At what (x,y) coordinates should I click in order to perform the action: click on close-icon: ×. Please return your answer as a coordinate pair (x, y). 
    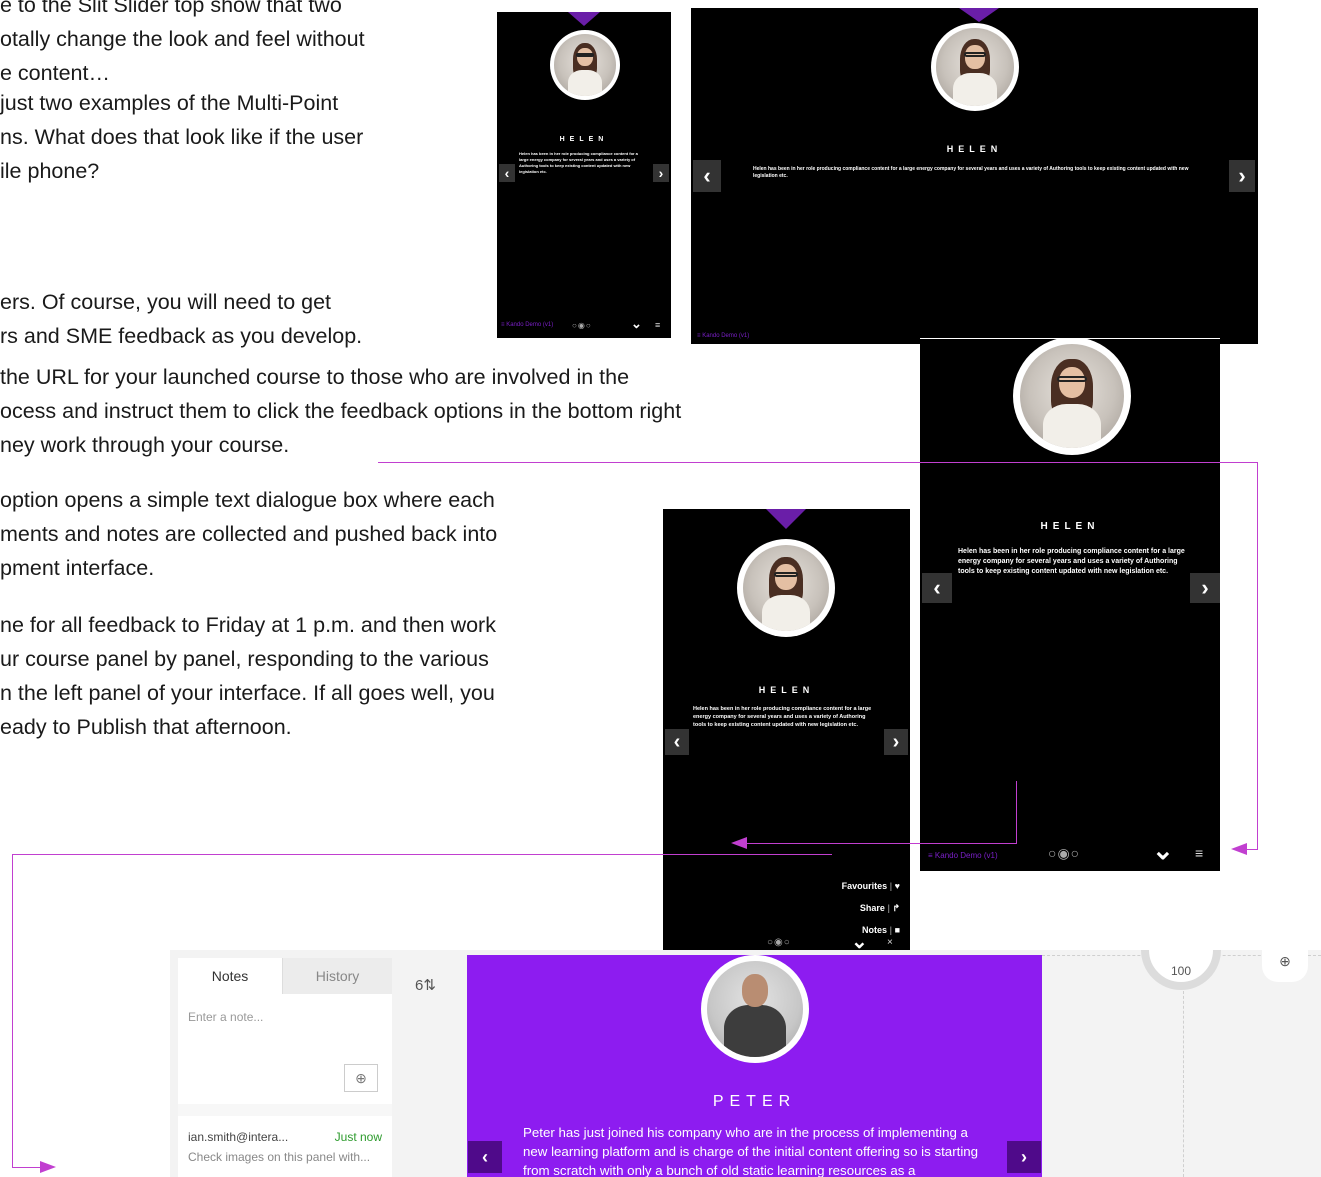
    Looking at the image, I should click on (890, 942).